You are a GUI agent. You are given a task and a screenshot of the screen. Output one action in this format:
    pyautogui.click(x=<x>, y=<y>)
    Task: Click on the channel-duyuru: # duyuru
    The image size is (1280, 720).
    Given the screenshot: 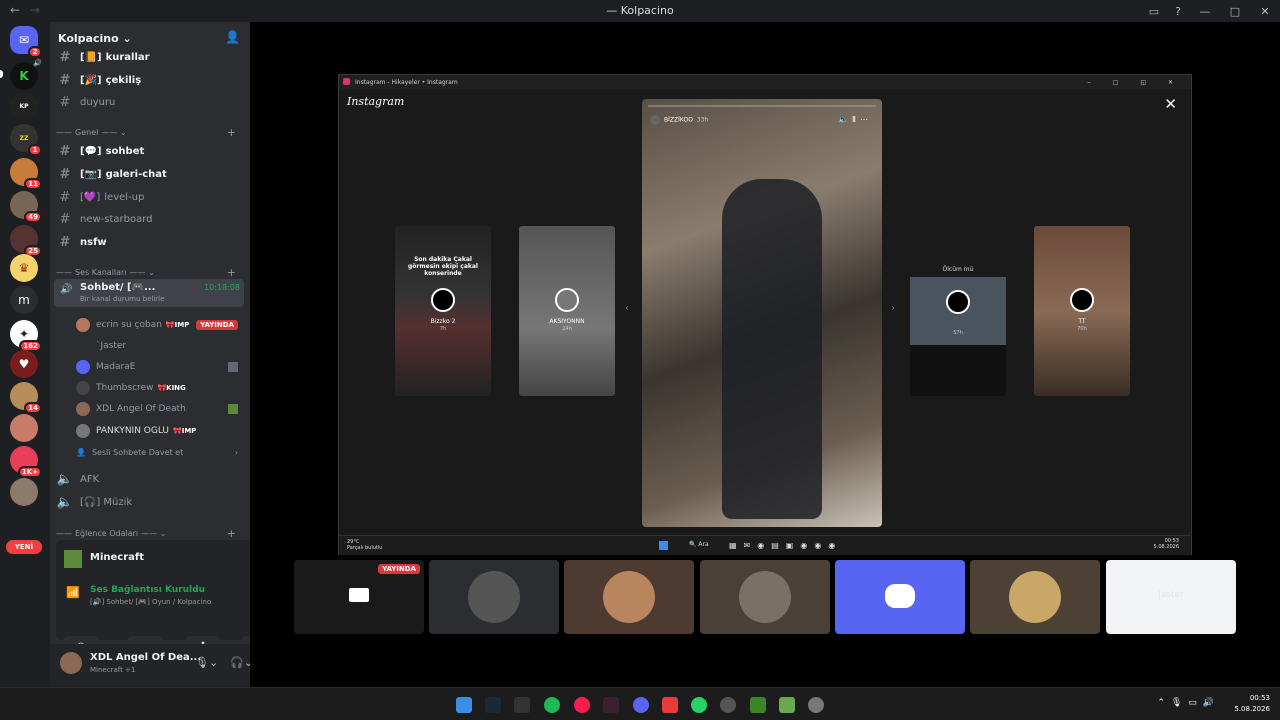 What is the action you would take?
    pyautogui.click(x=150, y=102)
    